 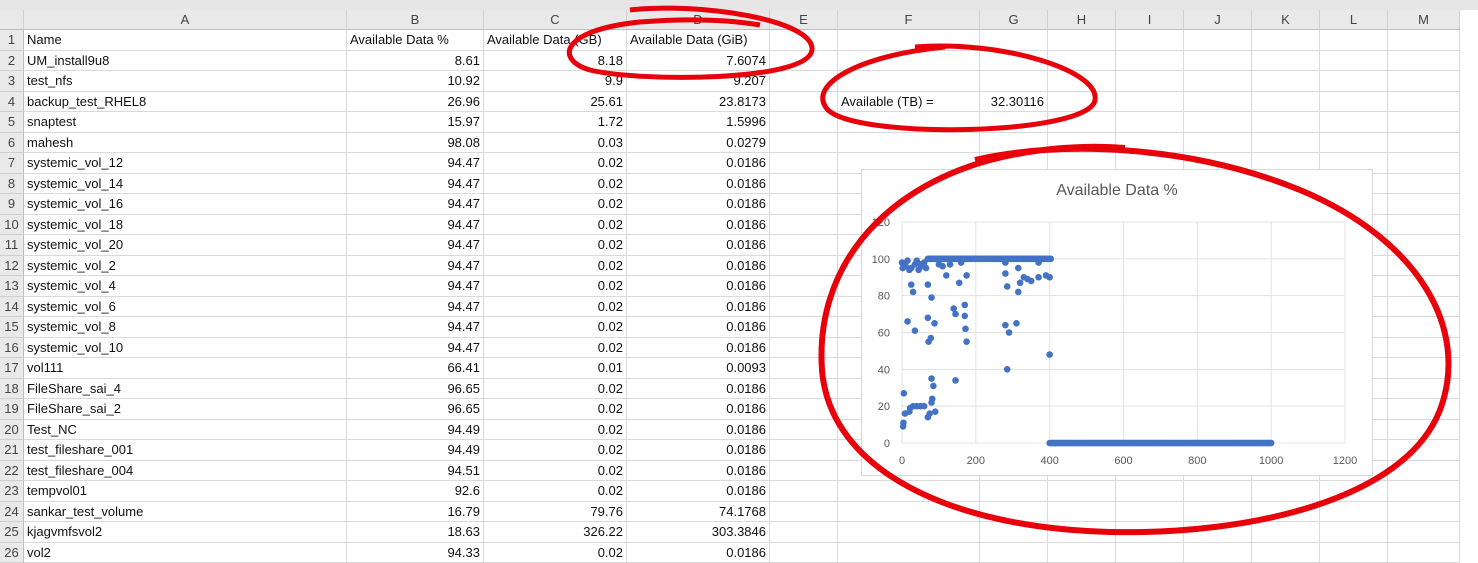 What do you see at coordinates (12, 122) in the screenshot?
I see `row-header: 5` at bounding box center [12, 122].